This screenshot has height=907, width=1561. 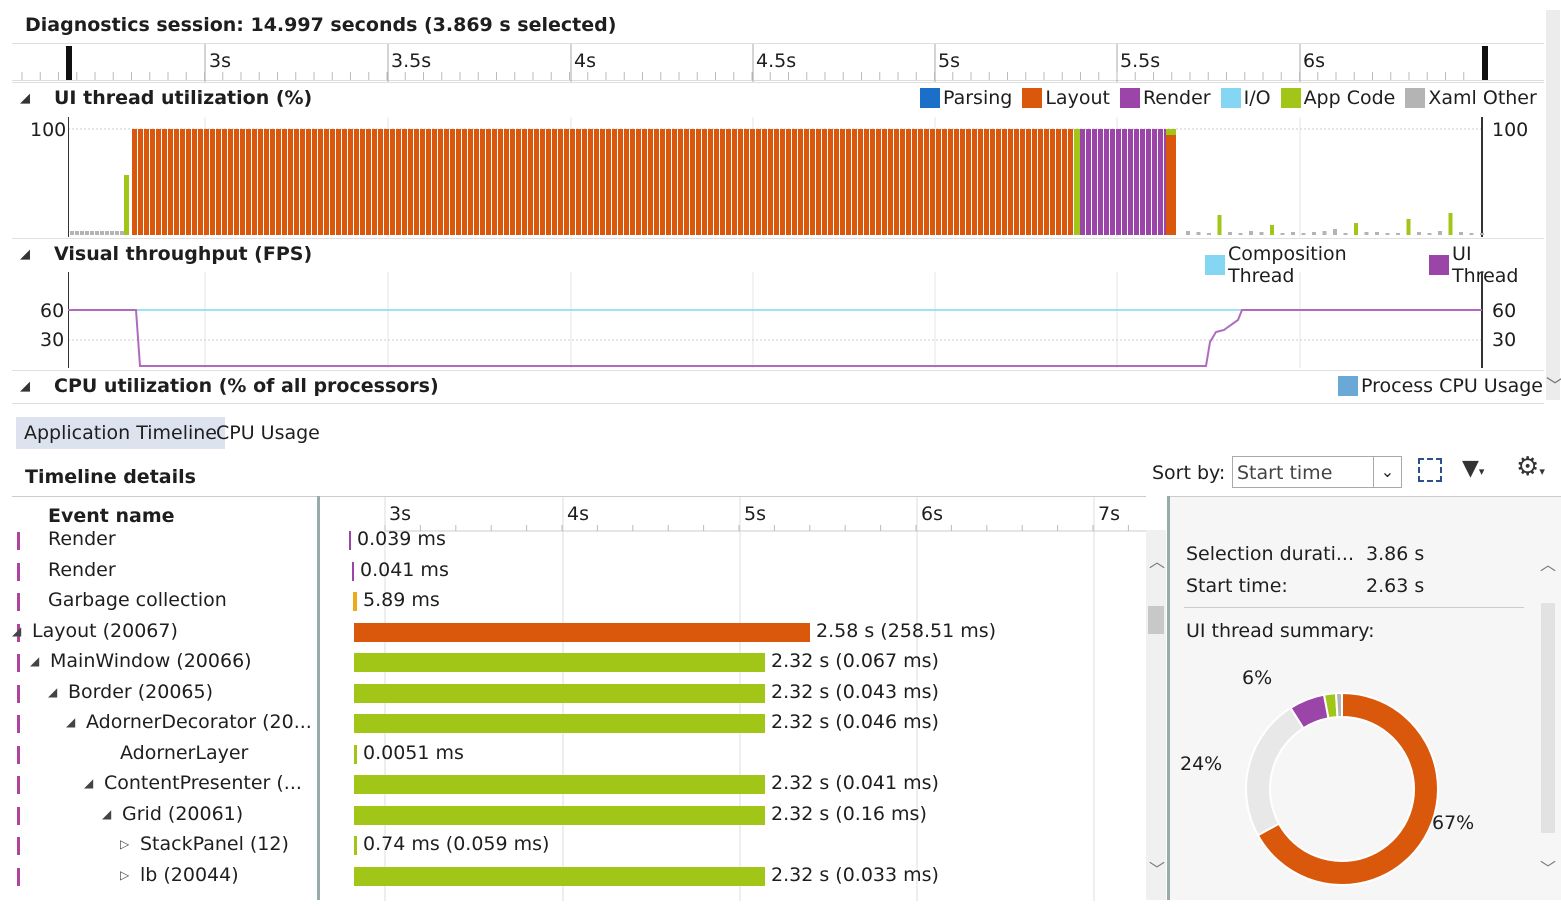 What do you see at coordinates (1430, 470) in the screenshot?
I see `zoom-to-selection-icon` at bounding box center [1430, 470].